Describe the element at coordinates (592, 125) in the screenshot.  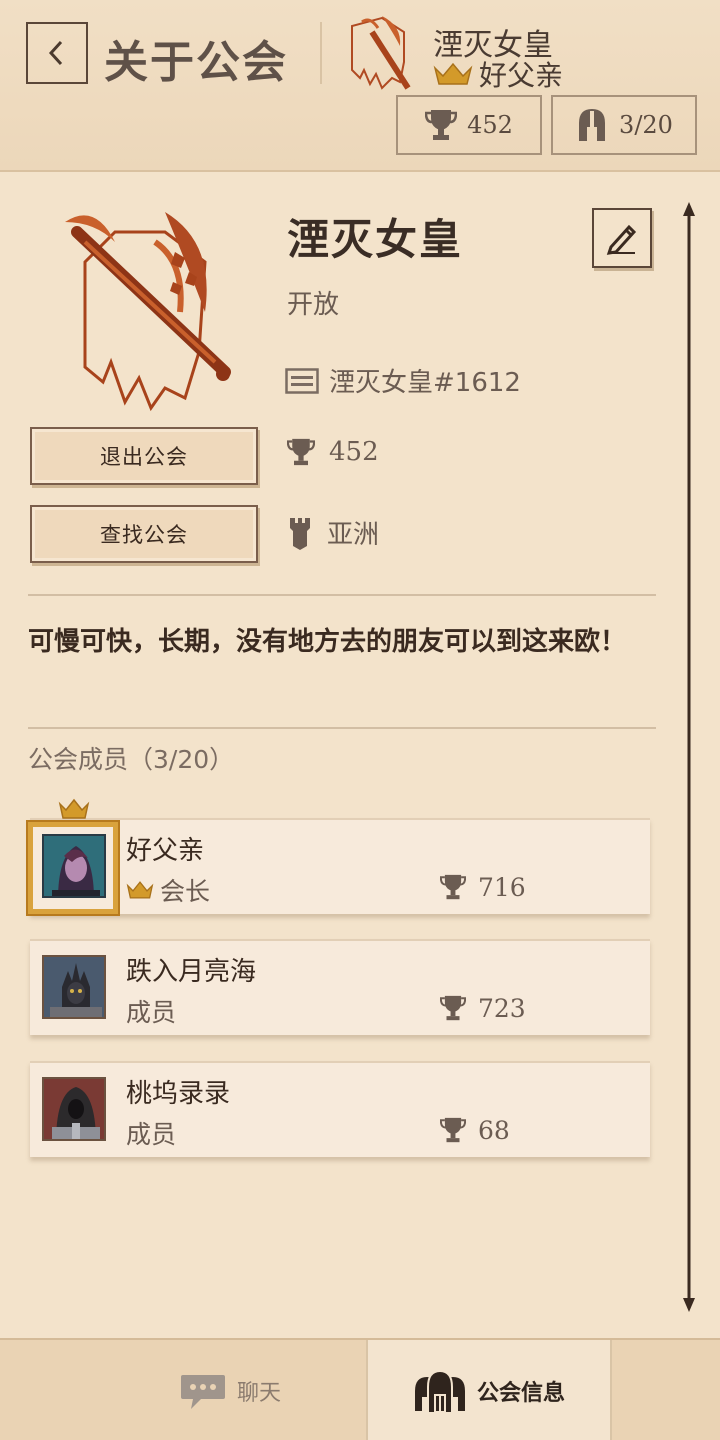
I see `helmet-icon` at that location.